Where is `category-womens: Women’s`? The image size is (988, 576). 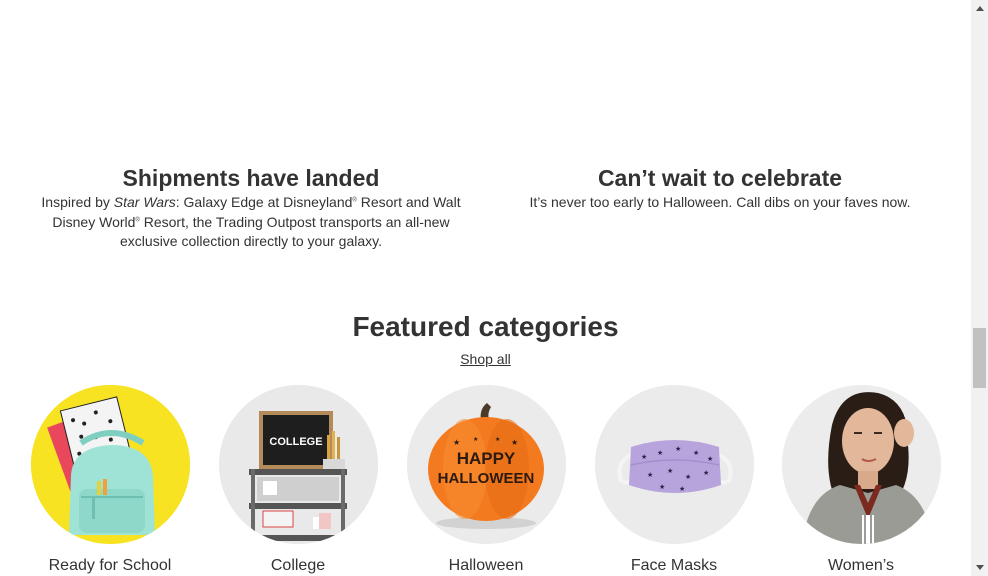 category-womens: Women’s is located at coordinates (861, 480).